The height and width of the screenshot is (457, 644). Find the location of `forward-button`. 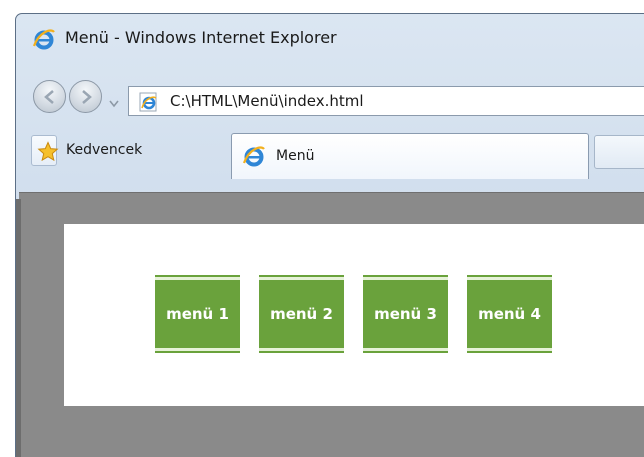

forward-button is located at coordinates (85, 96).